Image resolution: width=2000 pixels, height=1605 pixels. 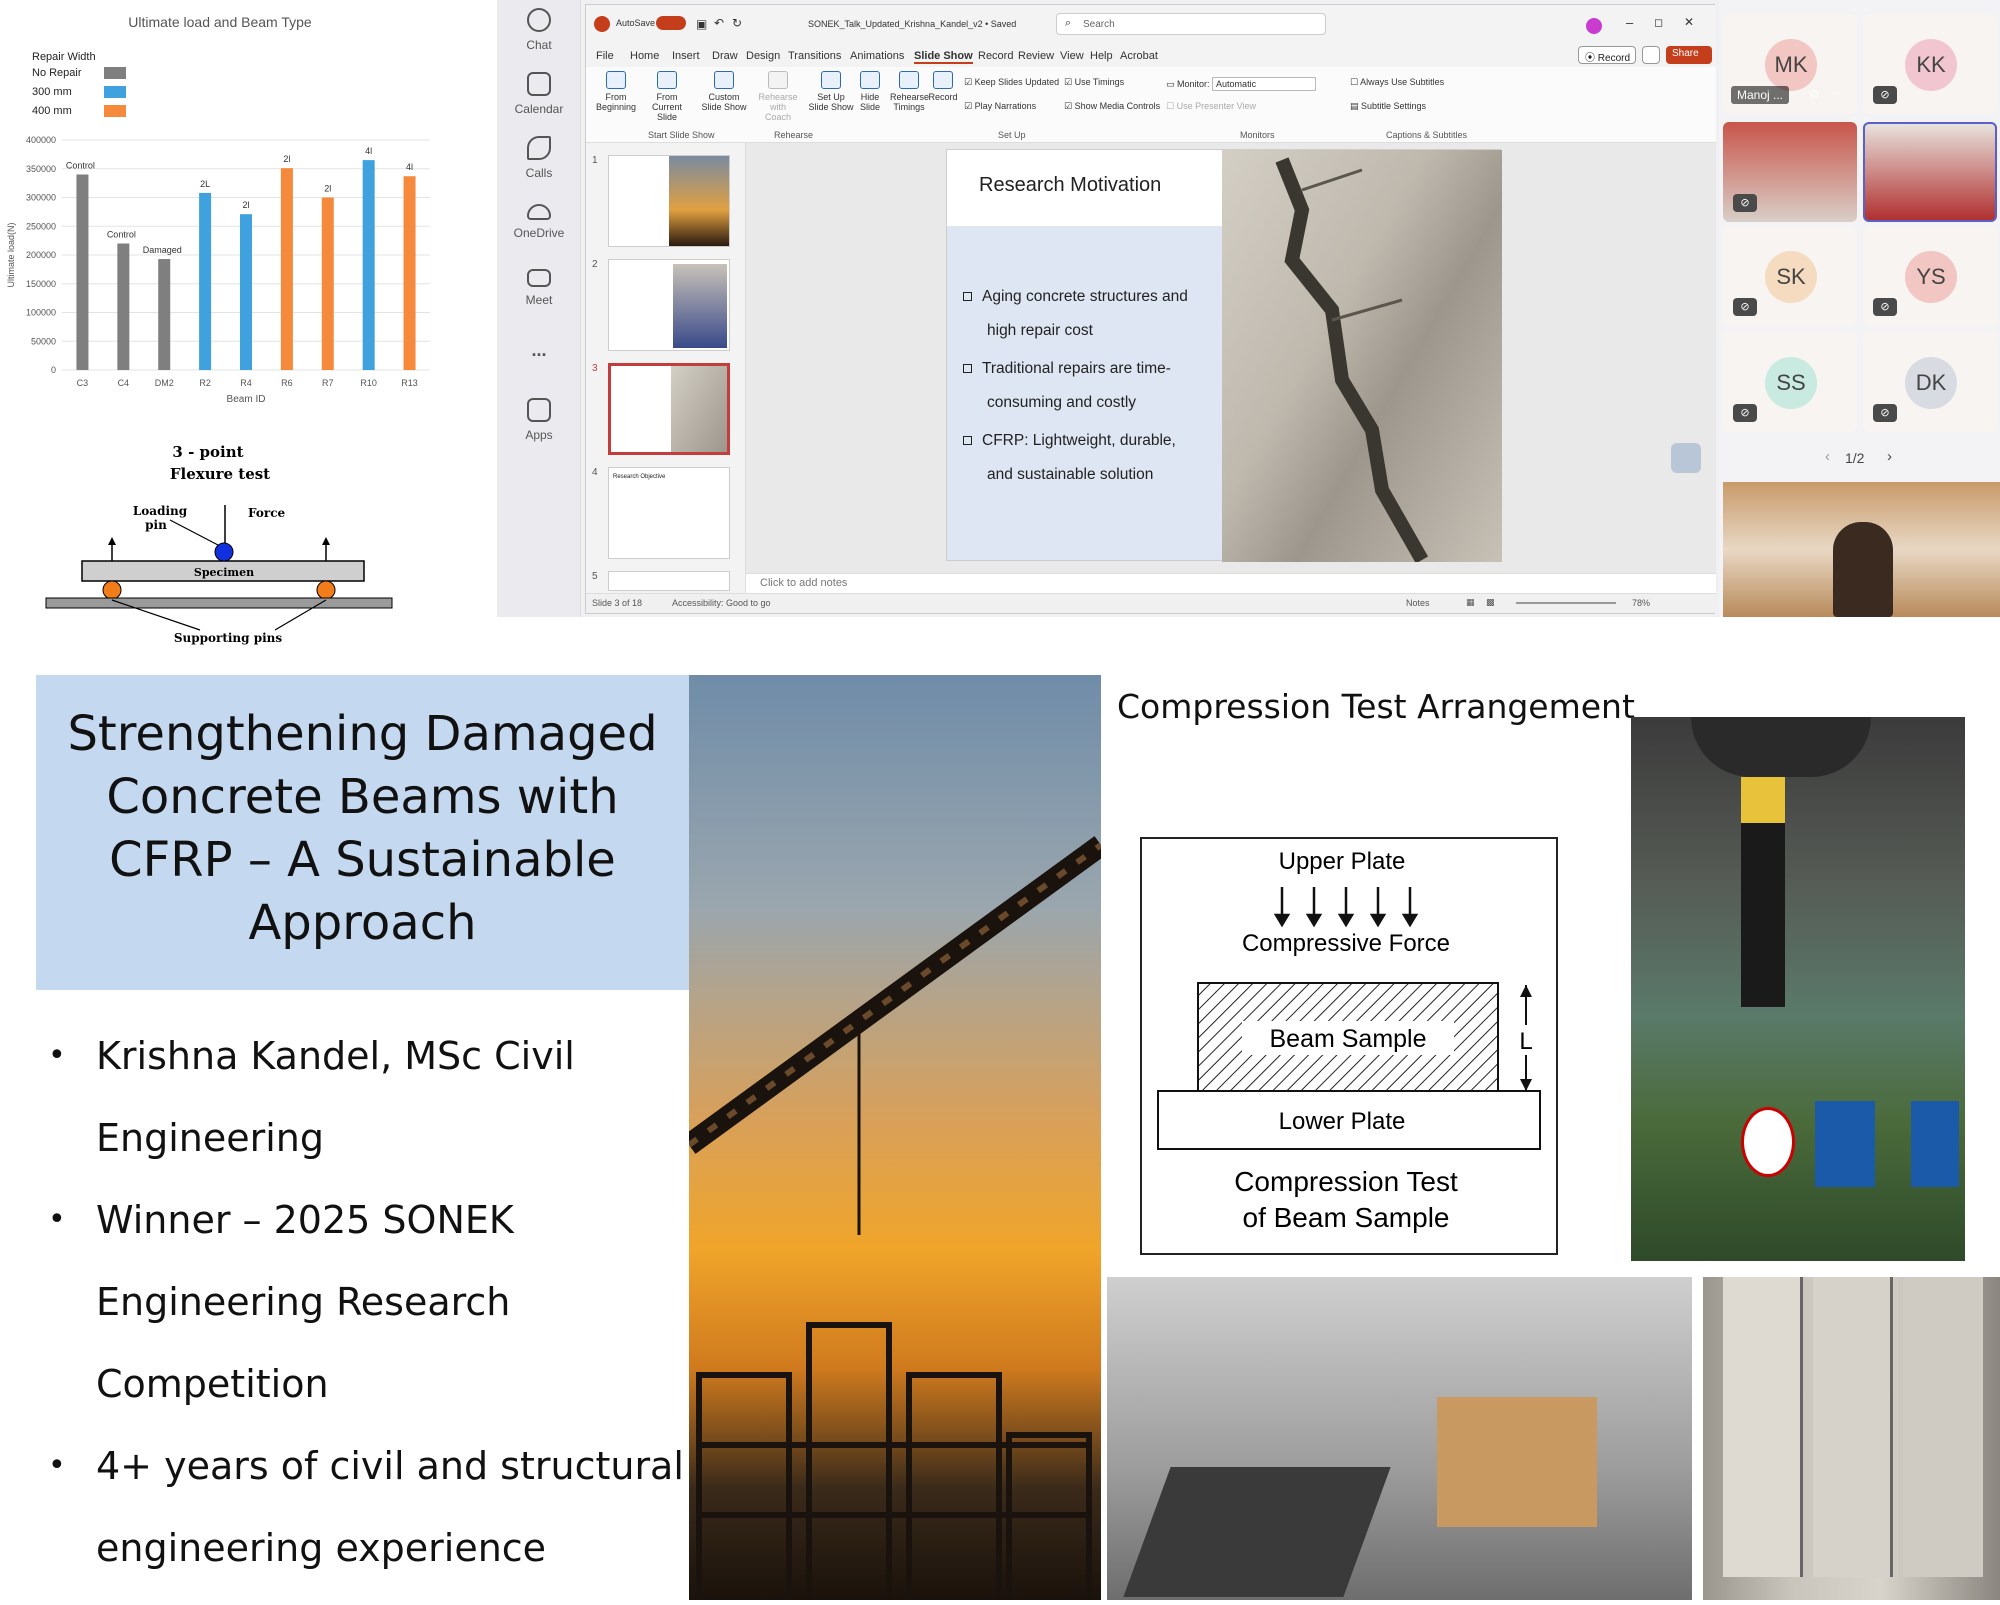 What do you see at coordinates (724, 91) in the screenshot?
I see `custom-show-button: Custom Slide Show` at bounding box center [724, 91].